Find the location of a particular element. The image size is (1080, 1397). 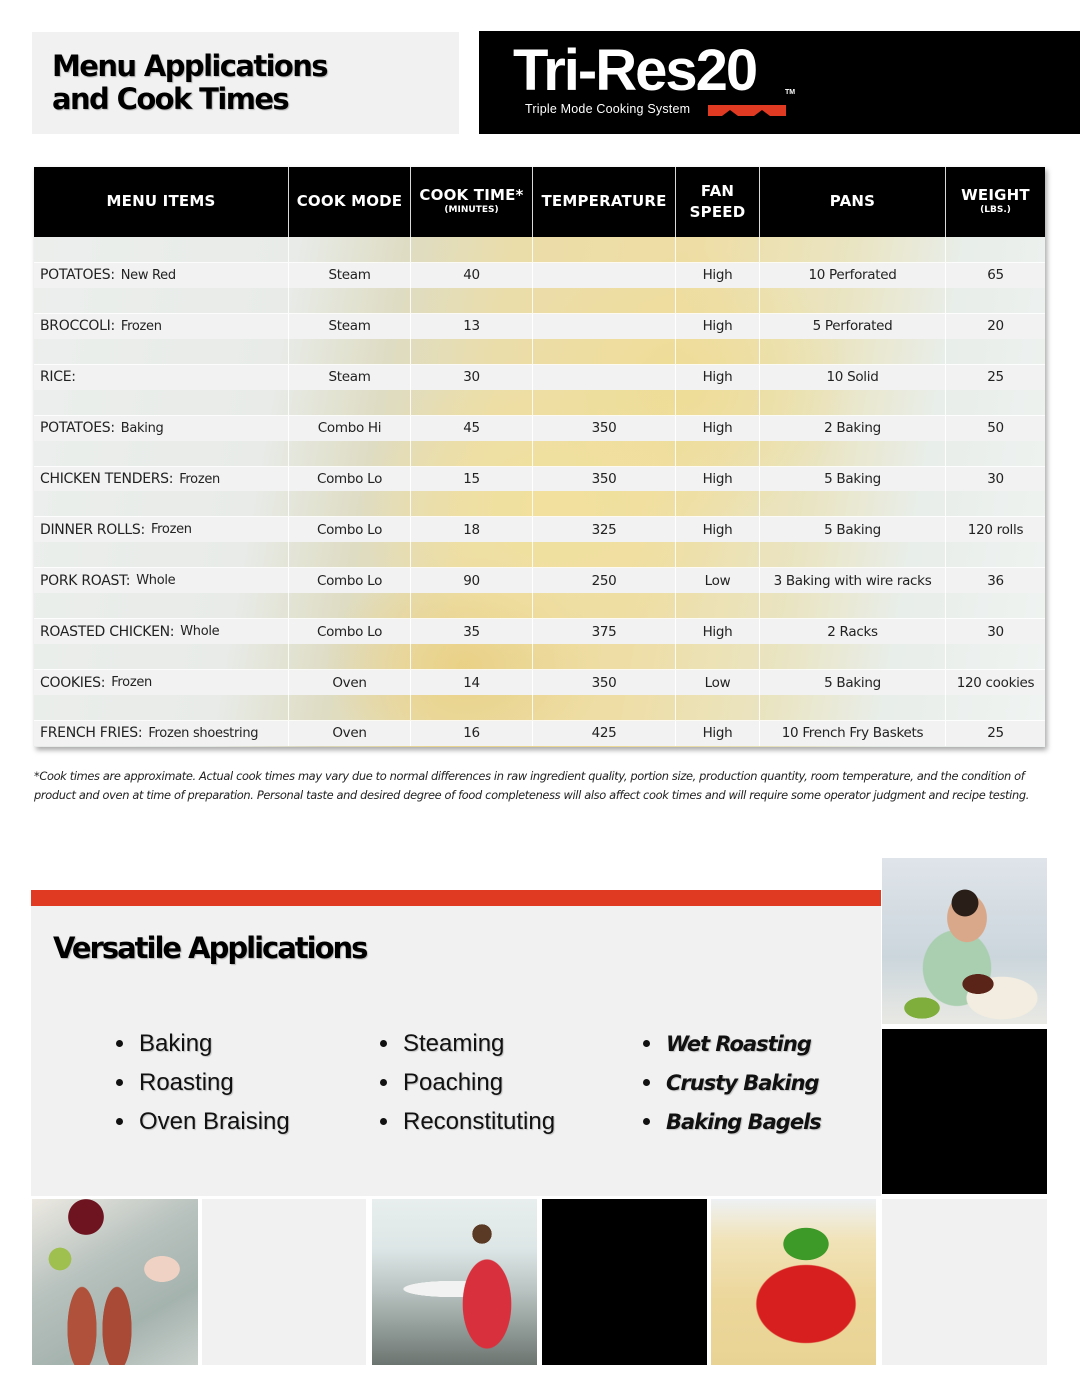

menu-item-category: RICE: is located at coordinates (58, 377).